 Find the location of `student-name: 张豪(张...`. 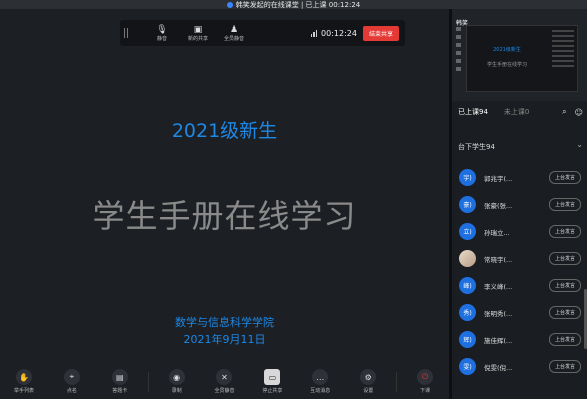

student-name: 张豪(张... is located at coordinates (498, 205).